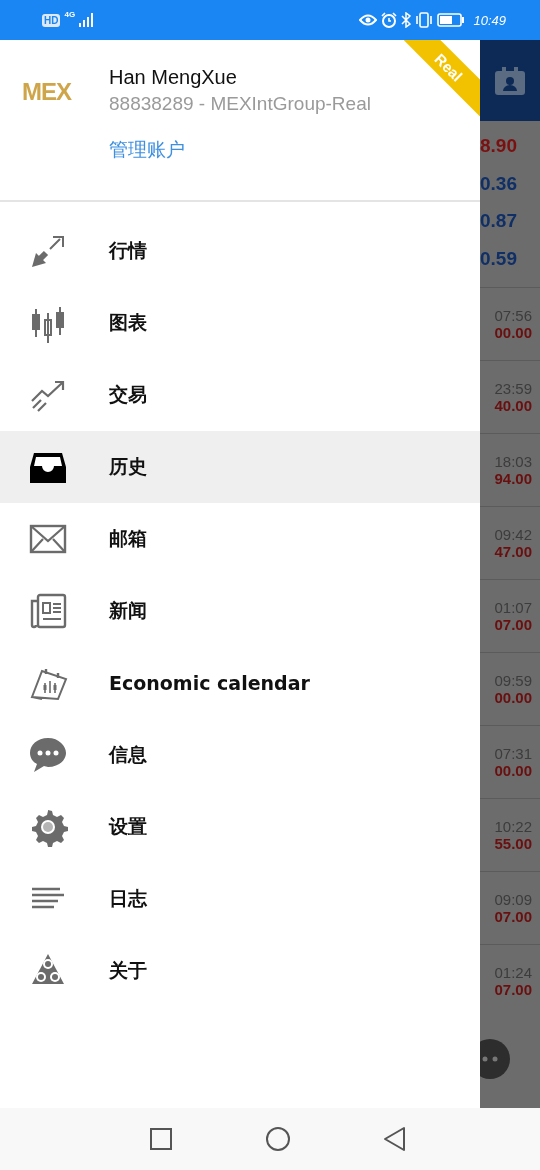 This screenshot has height=1170, width=540. What do you see at coordinates (499, 221) in the screenshot?
I see `quote-price: 0.87` at bounding box center [499, 221].